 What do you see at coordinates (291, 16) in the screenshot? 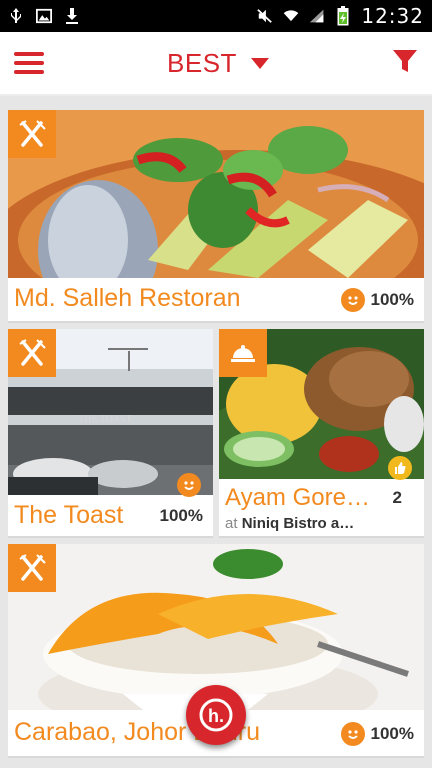
I see `wifi-icon` at bounding box center [291, 16].